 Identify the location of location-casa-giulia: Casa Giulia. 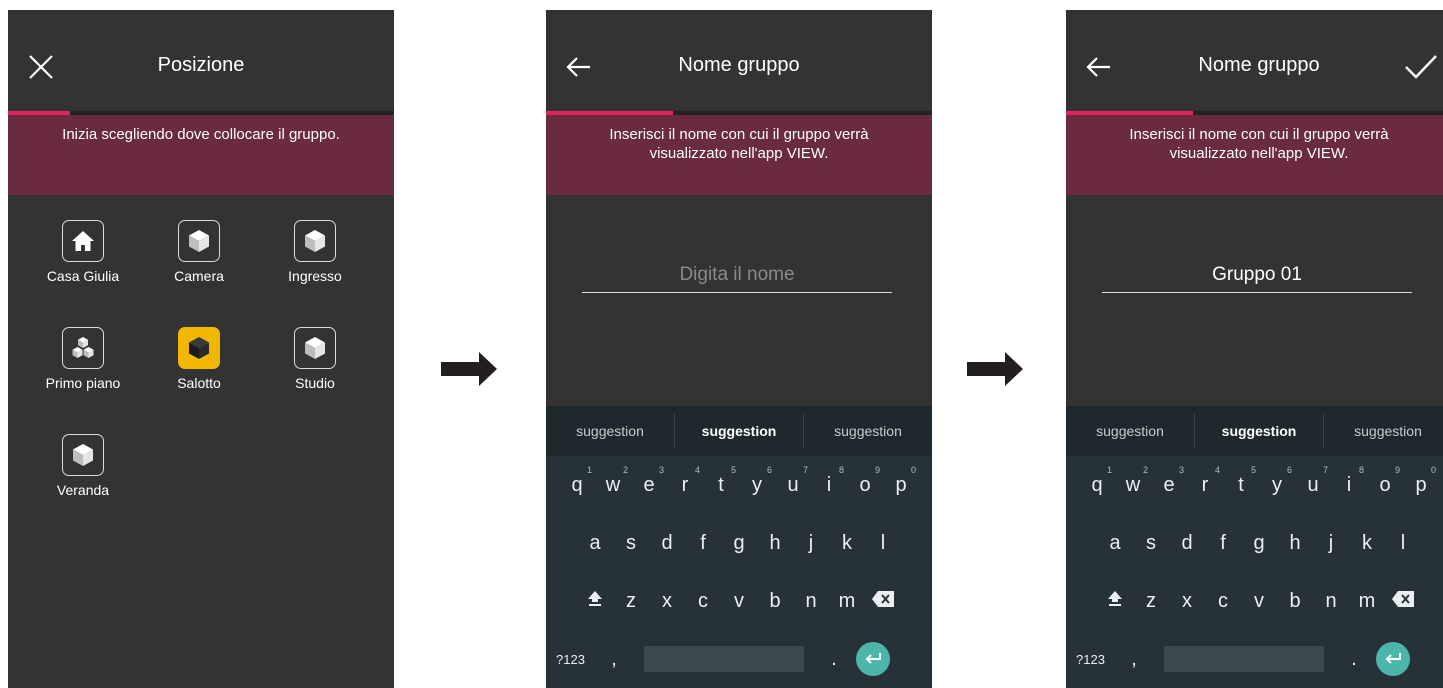
(83, 252).